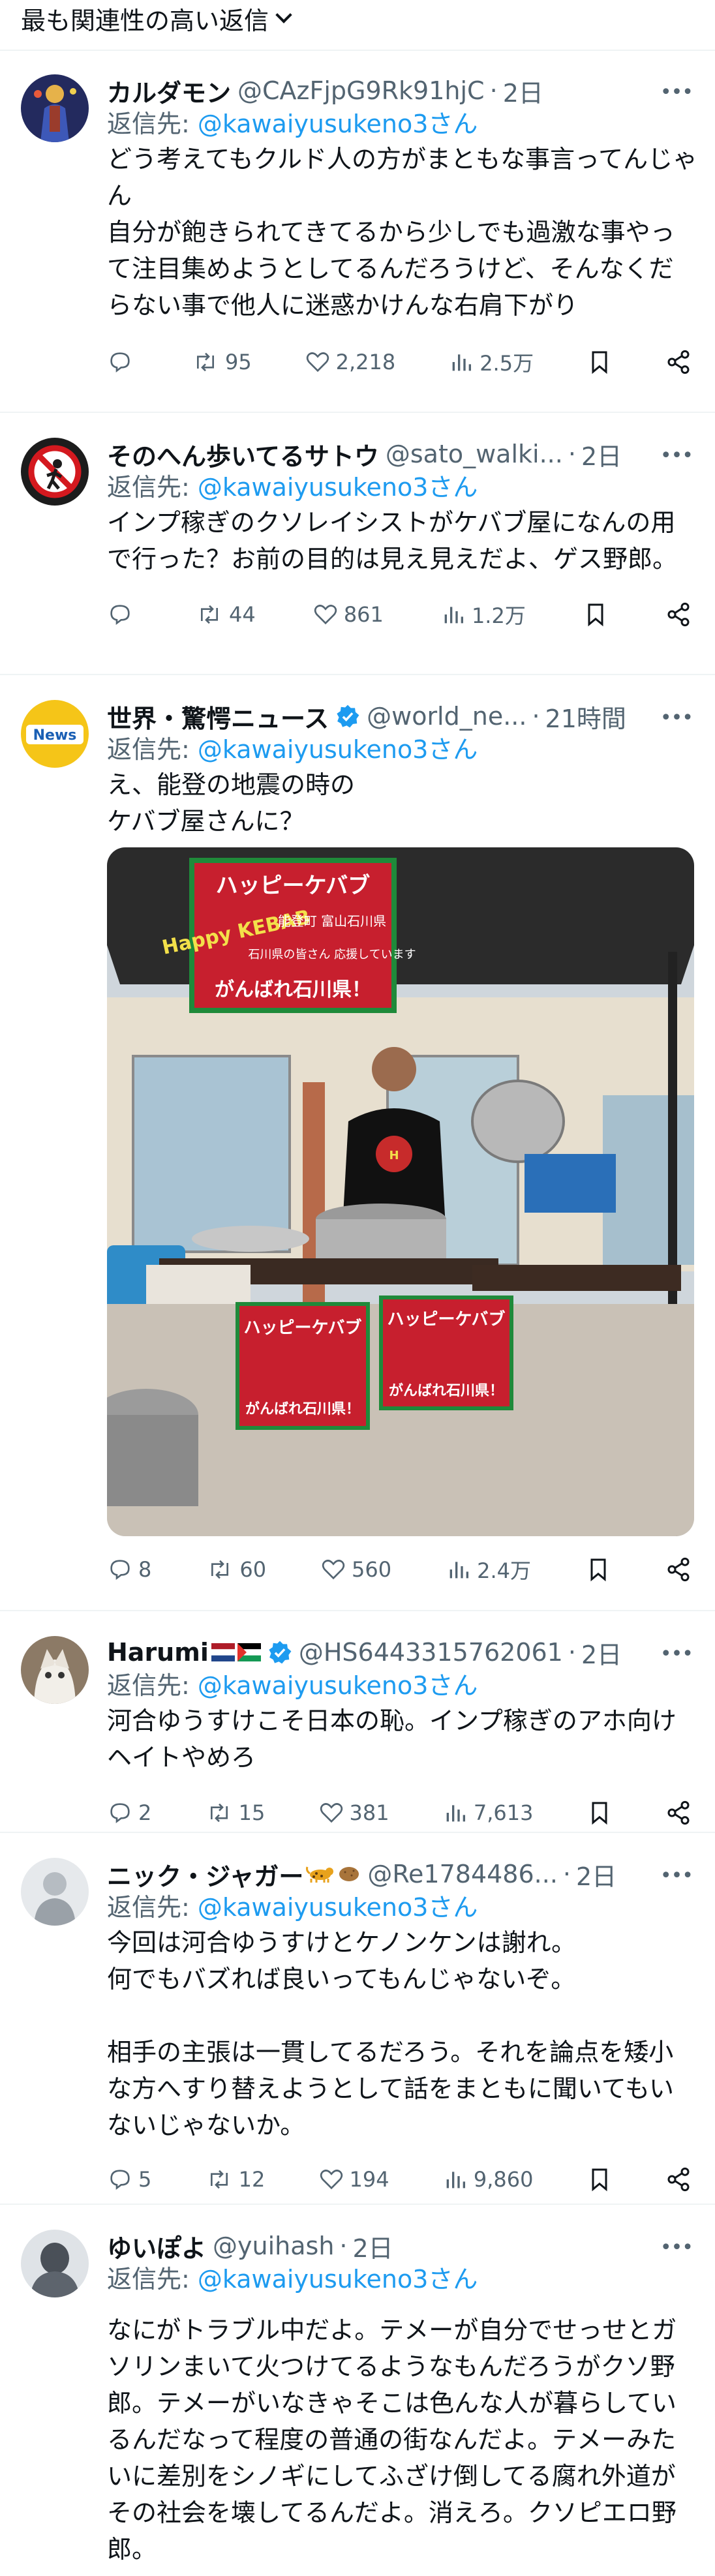 Image resolution: width=715 pixels, height=2576 pixels. I want to click on display-name: そのへん歩いてるサトウ, so click(243, 455).